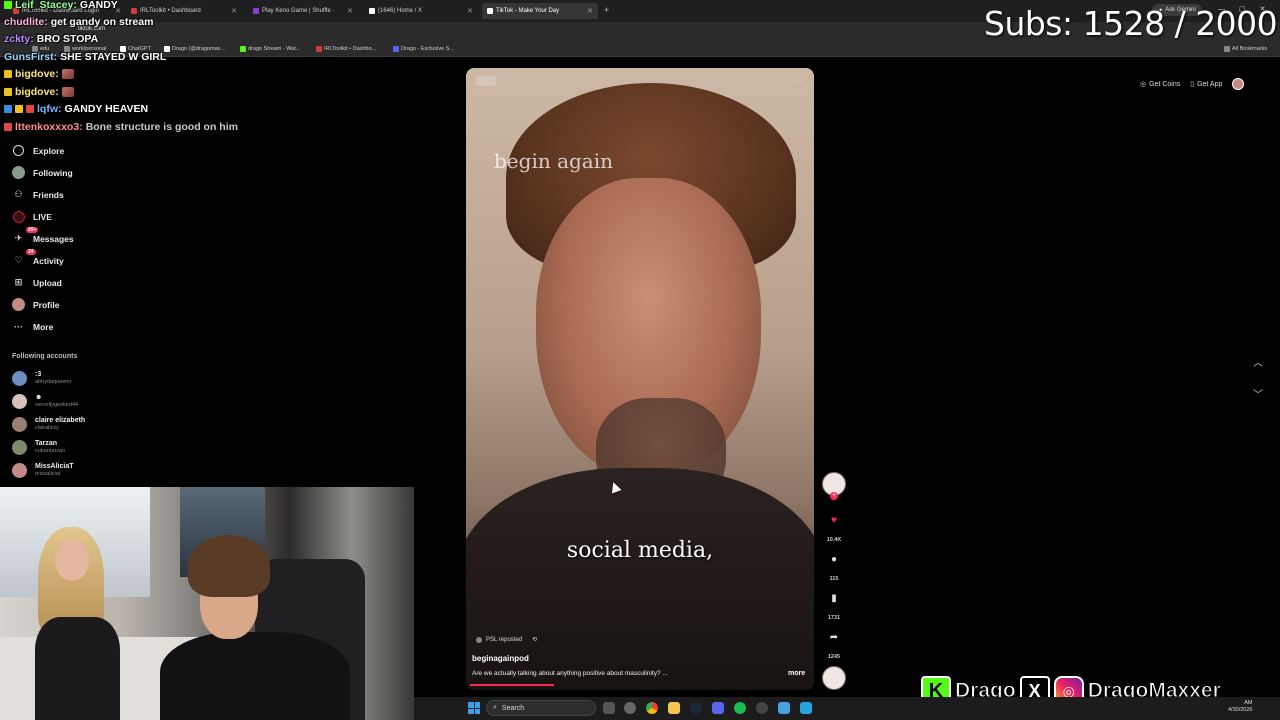 The height and width of the screenshot is (720, 1280). What do you see at coordinates (762, 708) in the screenshot?
I see `obs-icon` at bounding box center [762, 708].